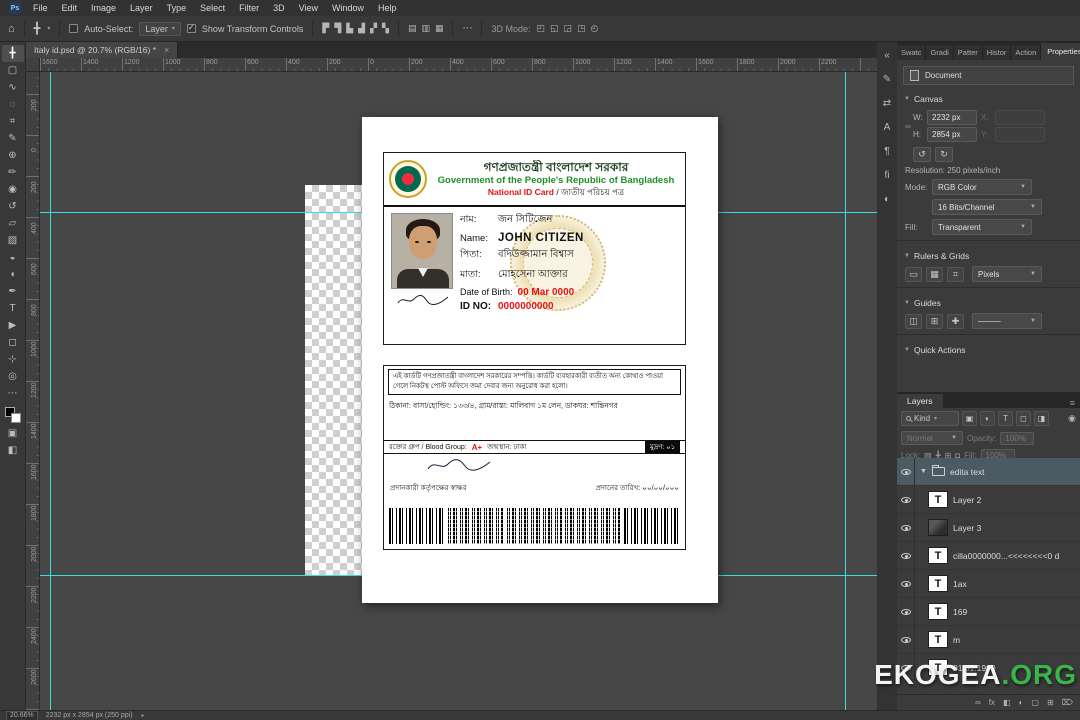  What do you see at coordinates (373, 28) in the screenshot?
I see `align-icon-4: ▞` at bounding box center [373, 28].